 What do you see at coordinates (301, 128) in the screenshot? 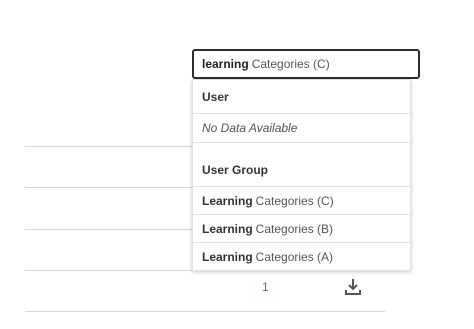
I see `user-empty-message: No Data Available` at bounding box center [301, 128].